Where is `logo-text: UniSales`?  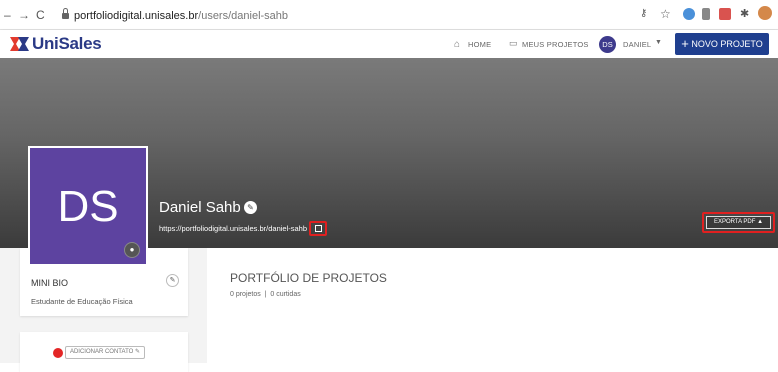
logo-text: UniSales is located at coordinates (67, 43).